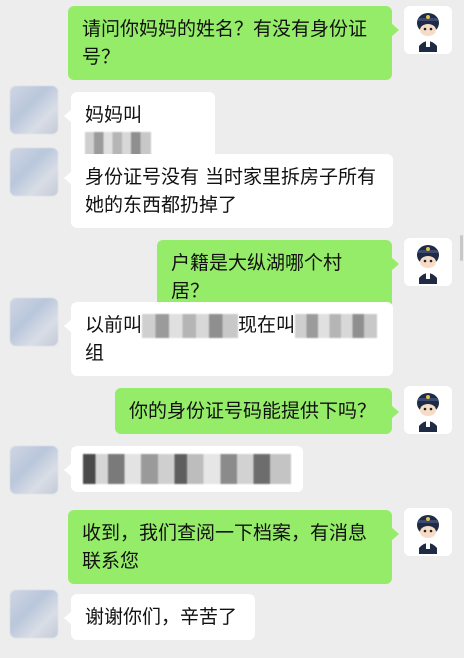  I want to click on message-bubble-incoming: 身份证号没有 当时家里拆房子所有她的东西都扔掉了, so click(228, 191).